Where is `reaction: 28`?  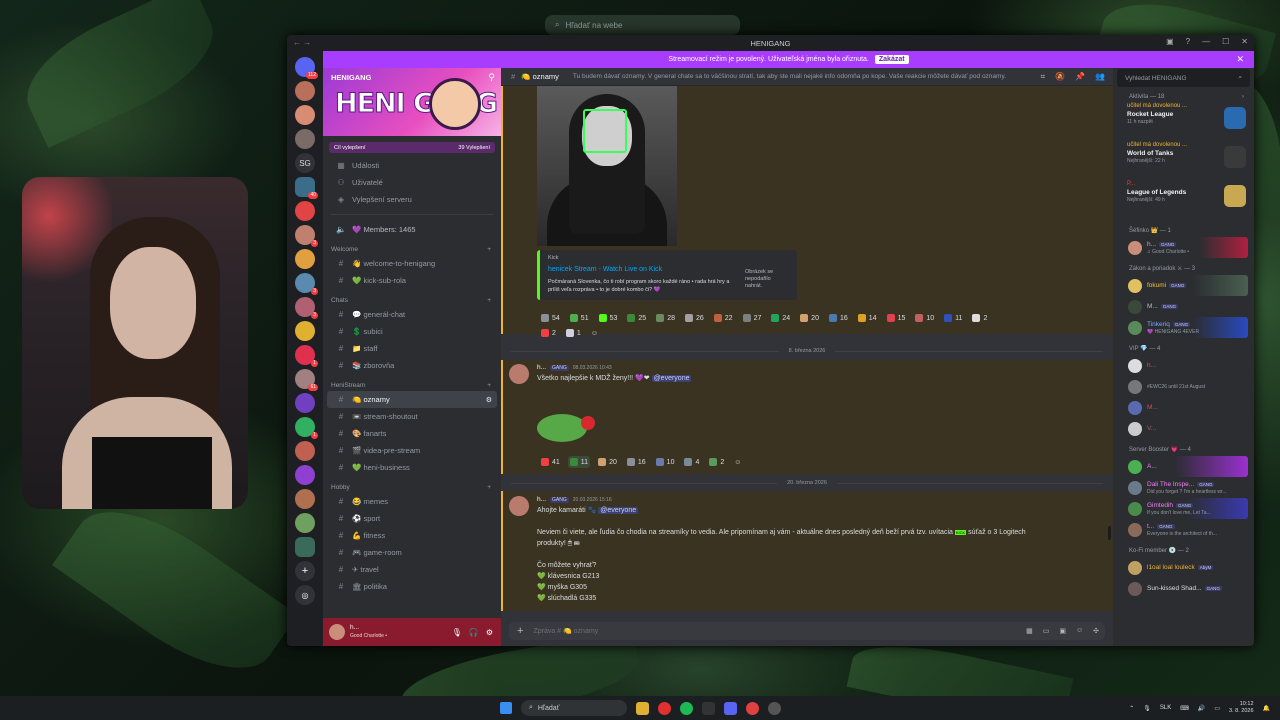 reaction: 28 is located at coordinates (665, 318).